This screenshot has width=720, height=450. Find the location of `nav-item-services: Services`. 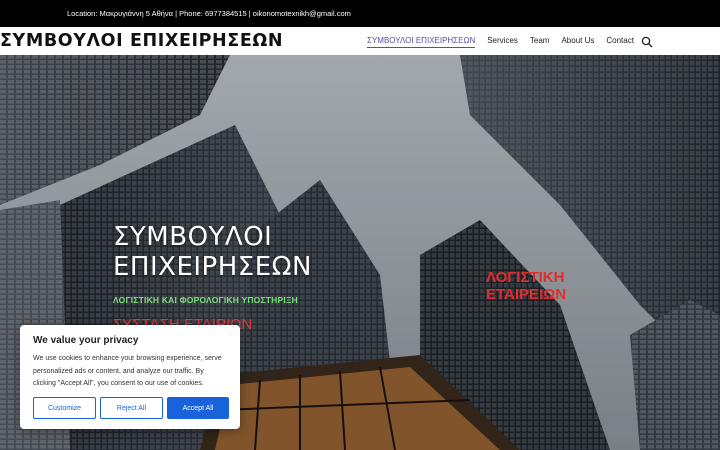

nav-item-services: Services is located at coordinates (502, 42).